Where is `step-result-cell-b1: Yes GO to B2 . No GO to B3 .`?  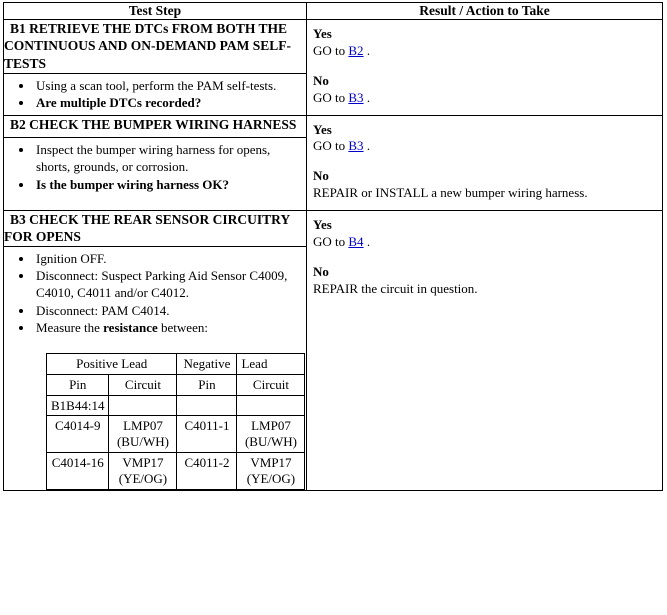 step-result-cell-b1: Yes GO to B2 . No GO to B3 . is located at coordinates (484, 67).